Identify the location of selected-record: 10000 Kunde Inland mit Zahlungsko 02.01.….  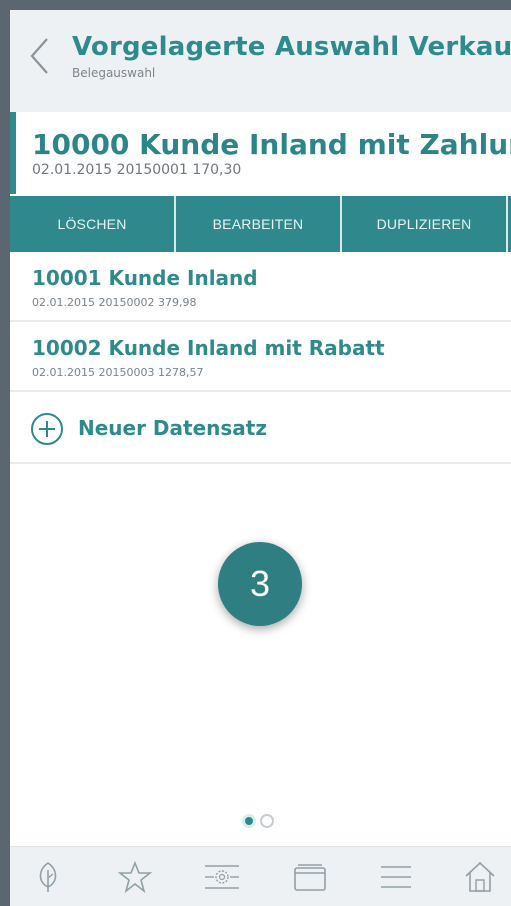
(260, 153).